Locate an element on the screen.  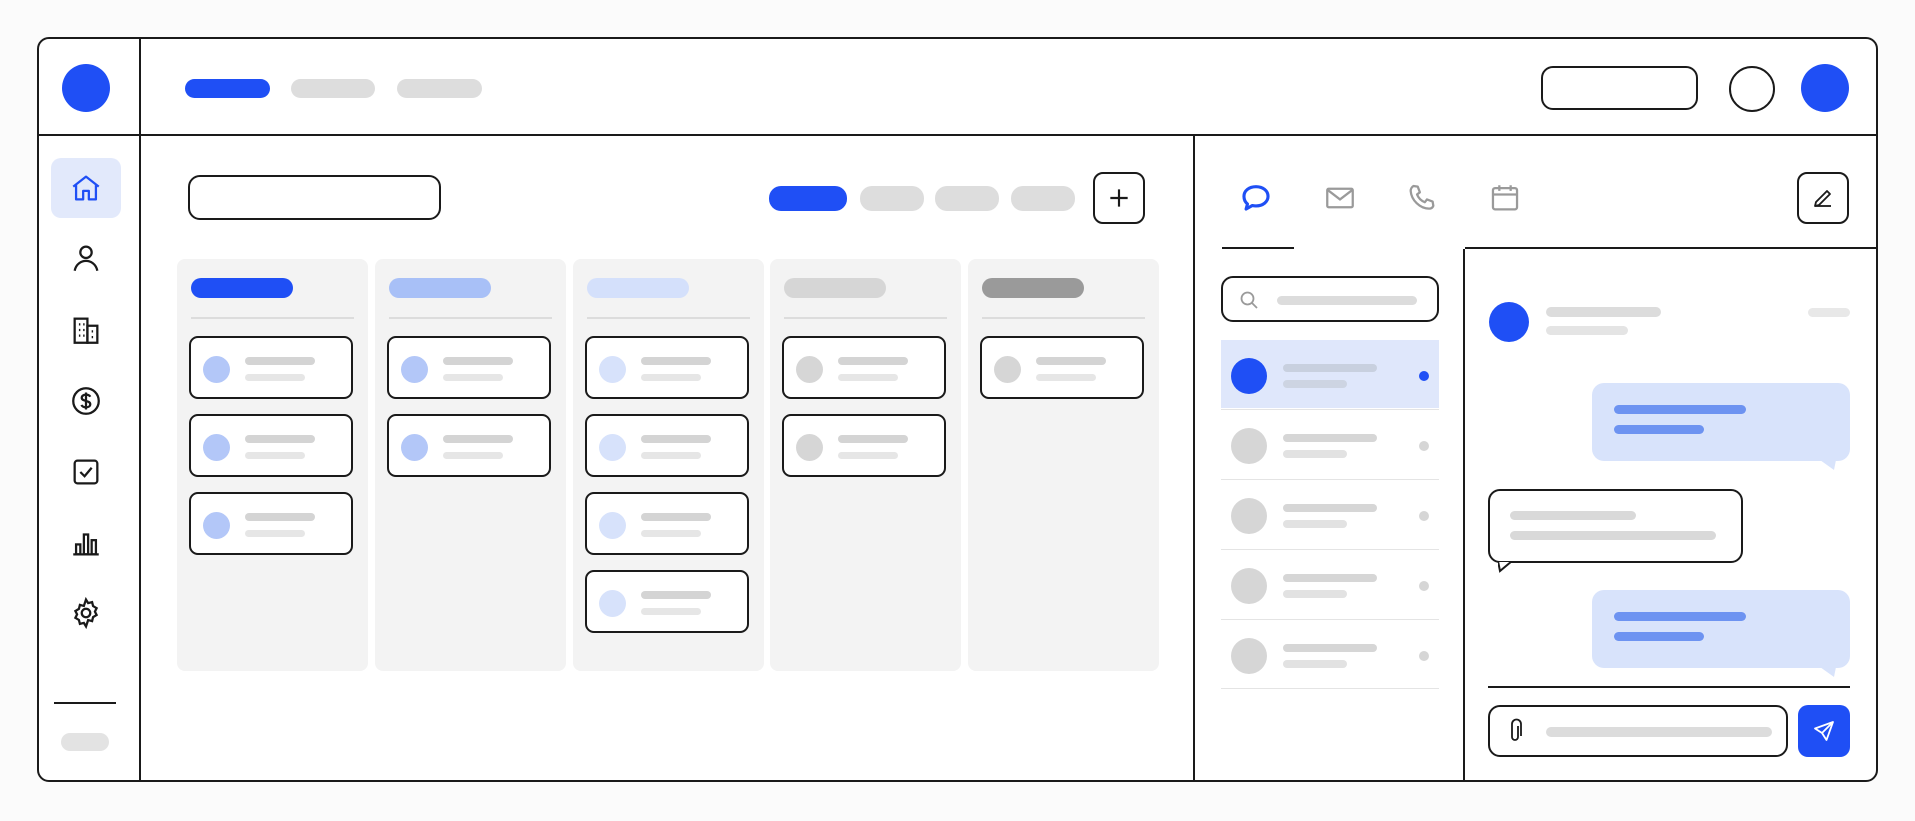
topbar-divider is located at coordinates (957, 135).